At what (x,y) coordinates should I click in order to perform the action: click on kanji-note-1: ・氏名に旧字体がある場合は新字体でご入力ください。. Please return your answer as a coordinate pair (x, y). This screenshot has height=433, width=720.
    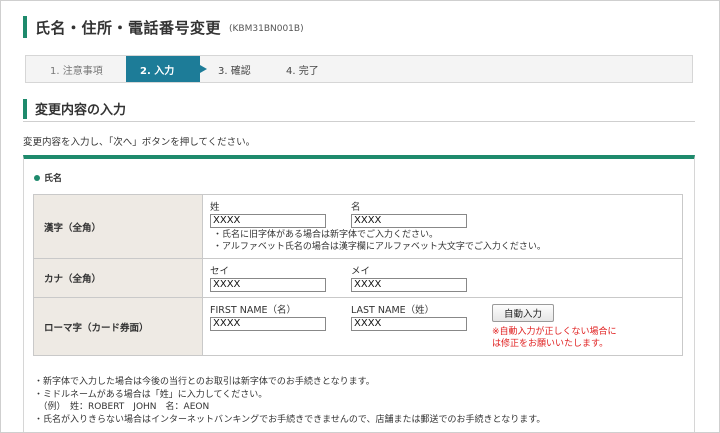
    Looking at the image, I should click on (326, 235).